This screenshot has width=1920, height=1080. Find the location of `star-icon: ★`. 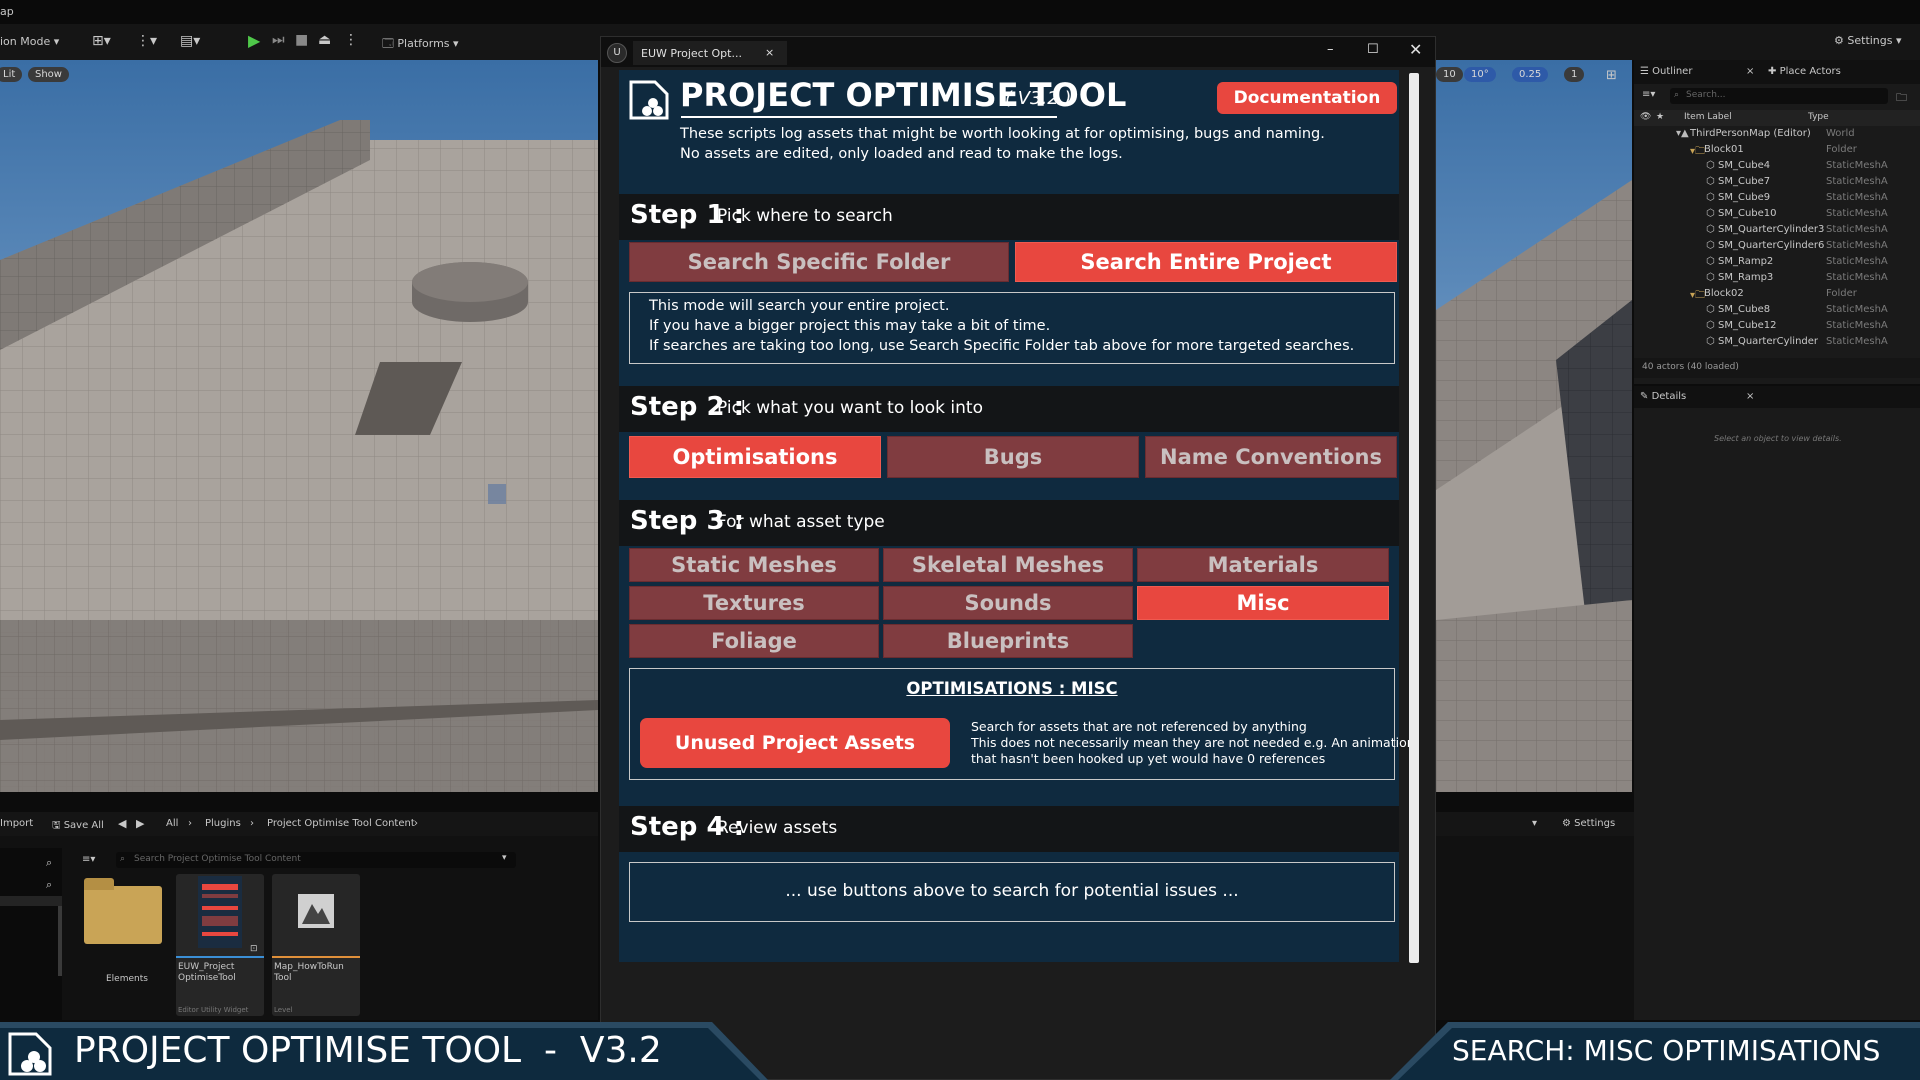

star-icon: ★ is located at coordinates (1660, 117).